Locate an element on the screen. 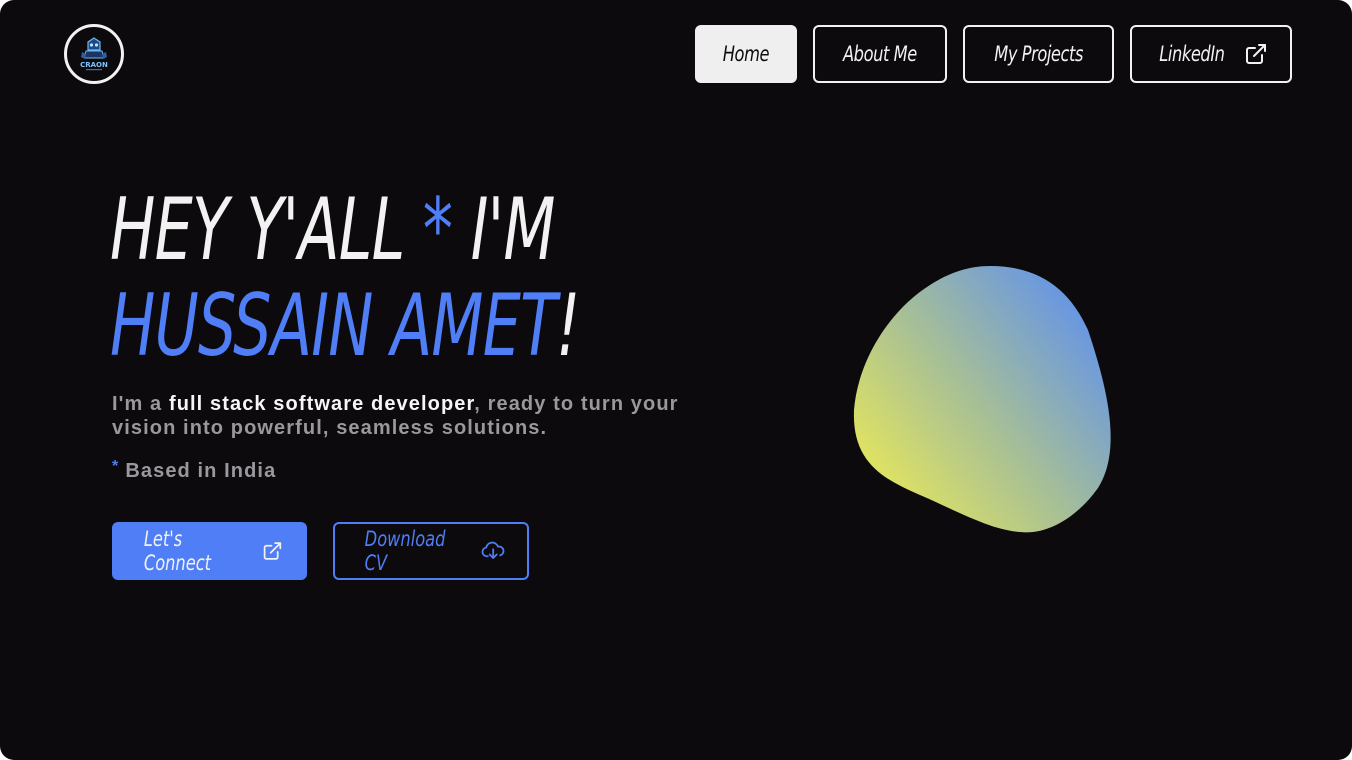 This screenshot has width=1352, height=760. nav-linkedin: LinkedIn is located at coordinates (1211, 54).